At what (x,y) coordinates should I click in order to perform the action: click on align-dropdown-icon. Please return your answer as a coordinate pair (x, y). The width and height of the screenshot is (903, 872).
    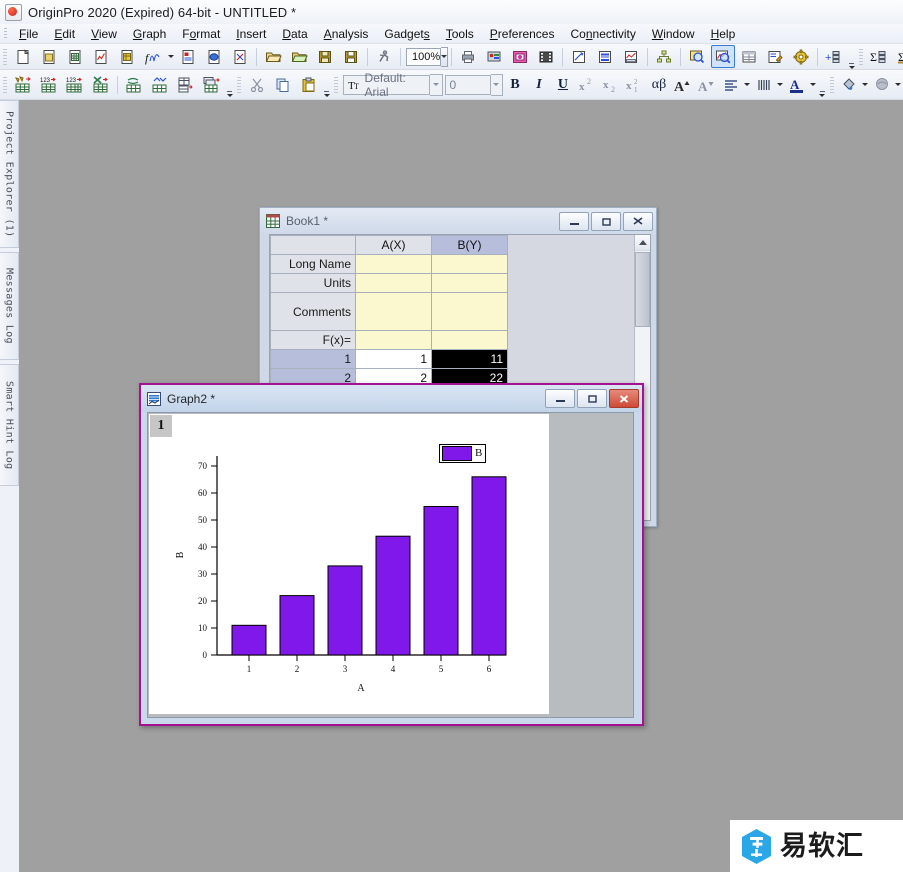
    Looking at the image, I should click on (747, 84).